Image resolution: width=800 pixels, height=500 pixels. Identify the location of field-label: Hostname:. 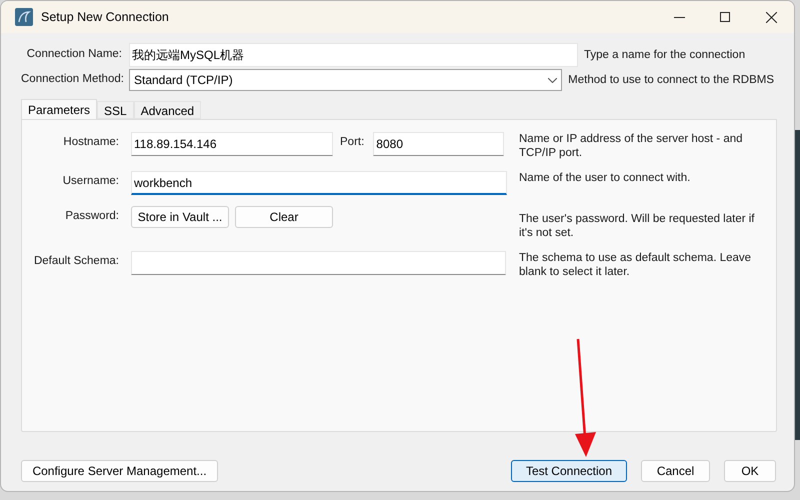
(90, 142).